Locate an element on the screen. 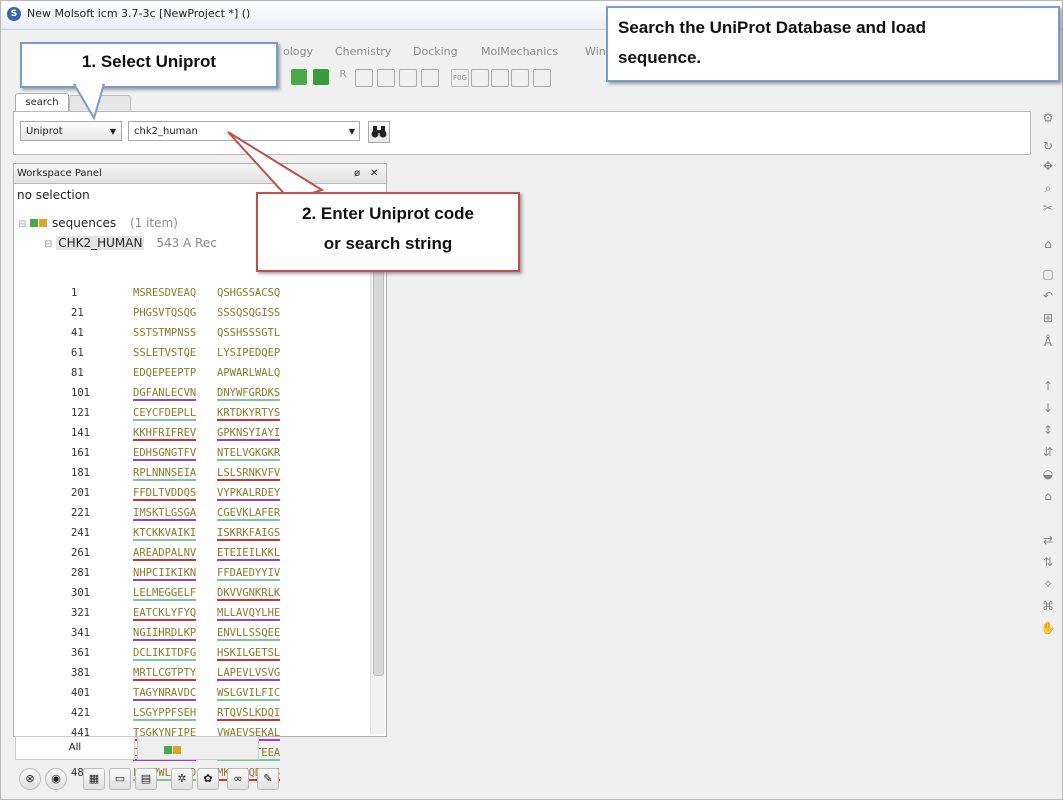 Image resolution: width=1063 pixels, height=800 pixels. sequence-block: NHPCIIKIKN is located at coordinates (165, 574).